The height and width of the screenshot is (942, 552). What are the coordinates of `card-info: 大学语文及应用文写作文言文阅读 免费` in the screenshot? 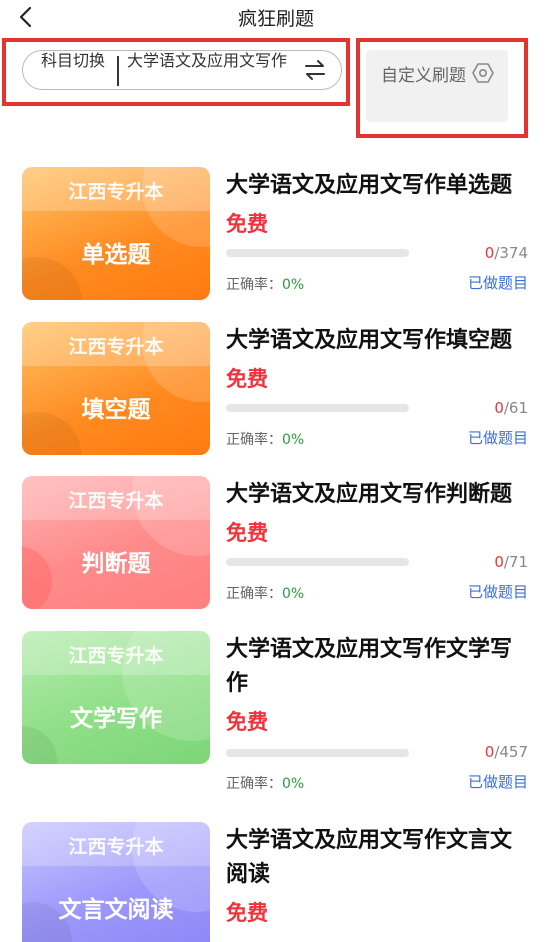 It's located at (379, 882).